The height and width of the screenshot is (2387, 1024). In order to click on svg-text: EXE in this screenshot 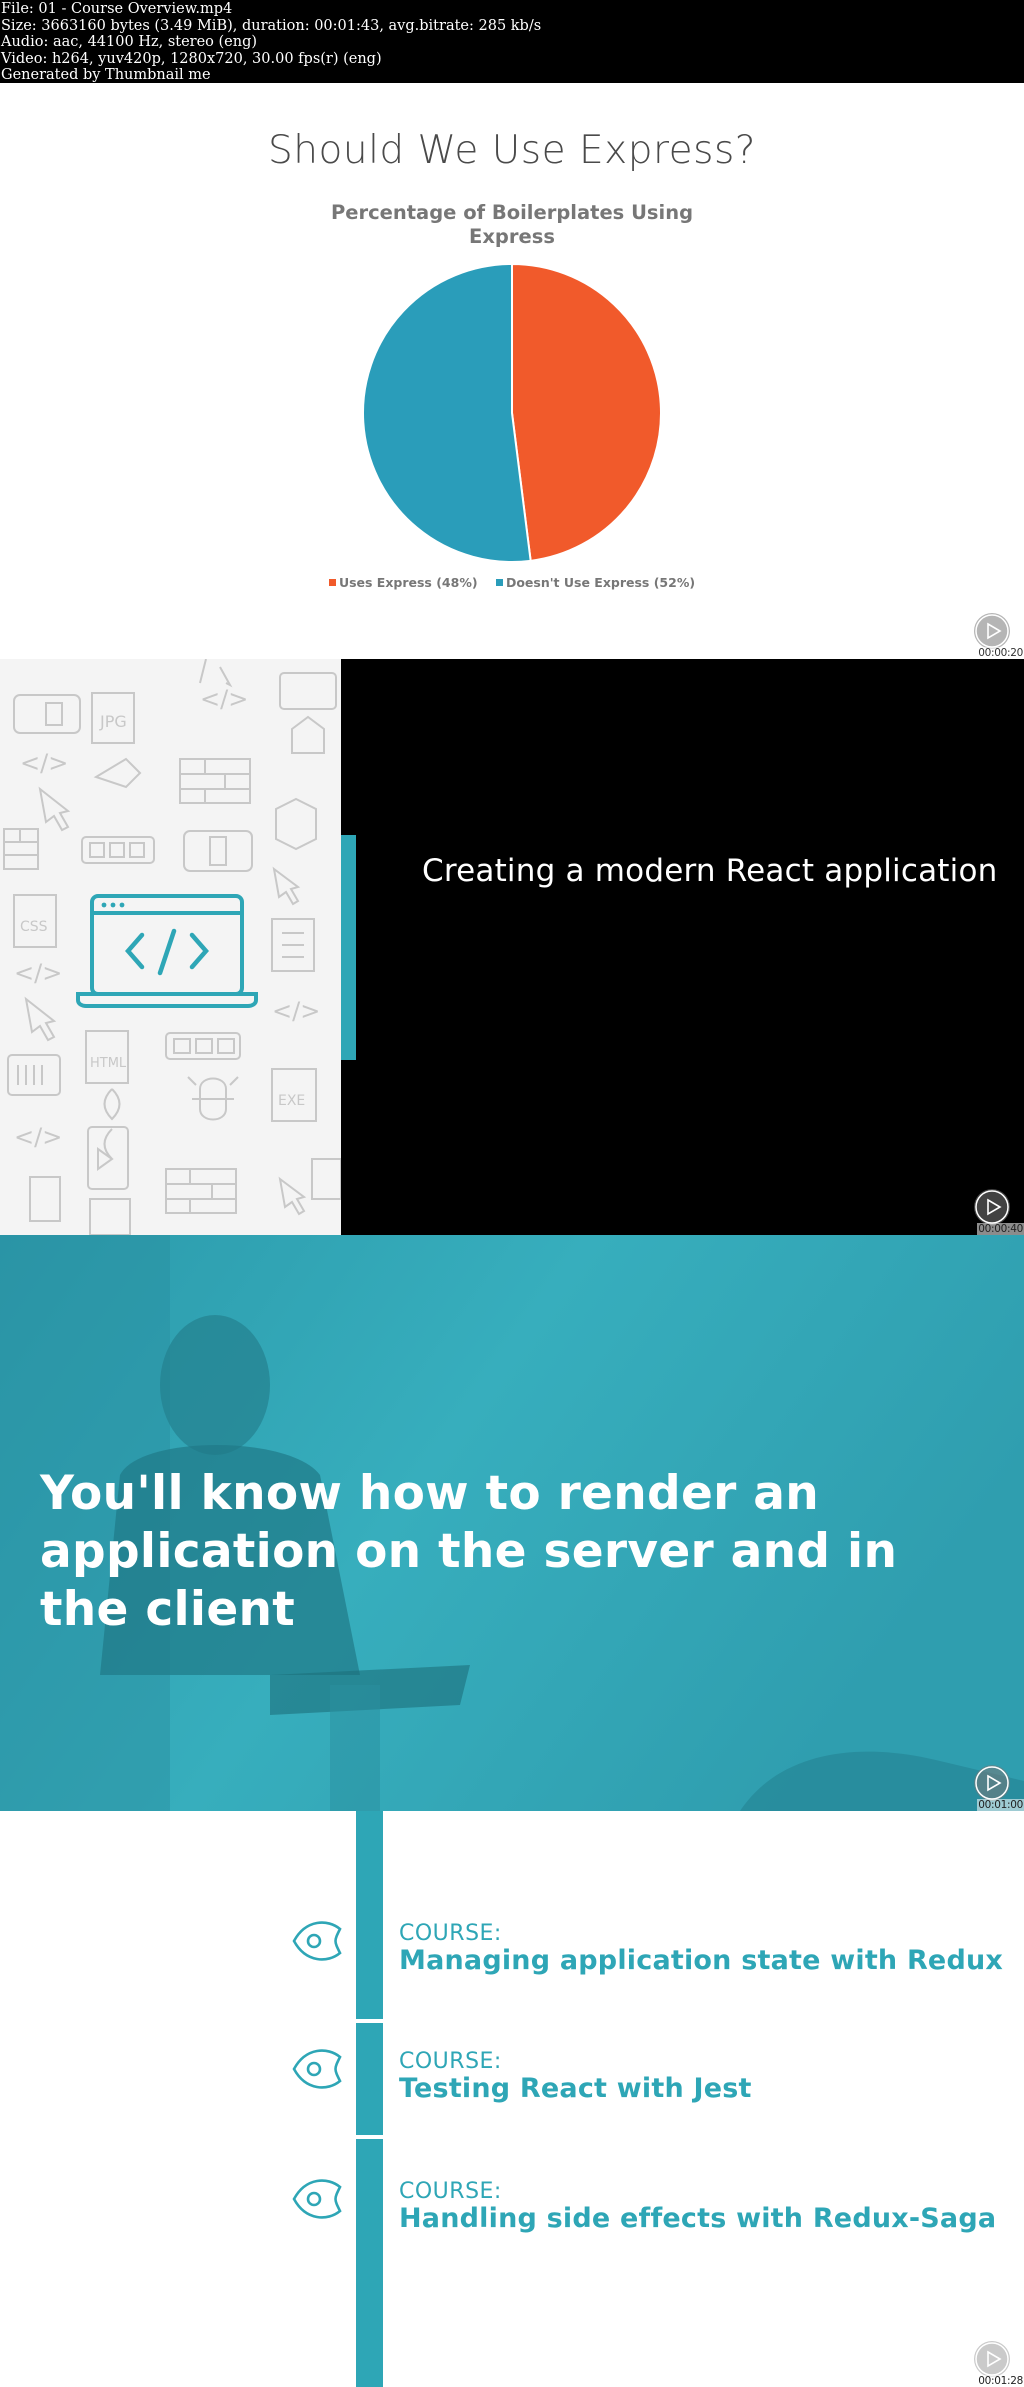, I will do `click(291, 1101)`.